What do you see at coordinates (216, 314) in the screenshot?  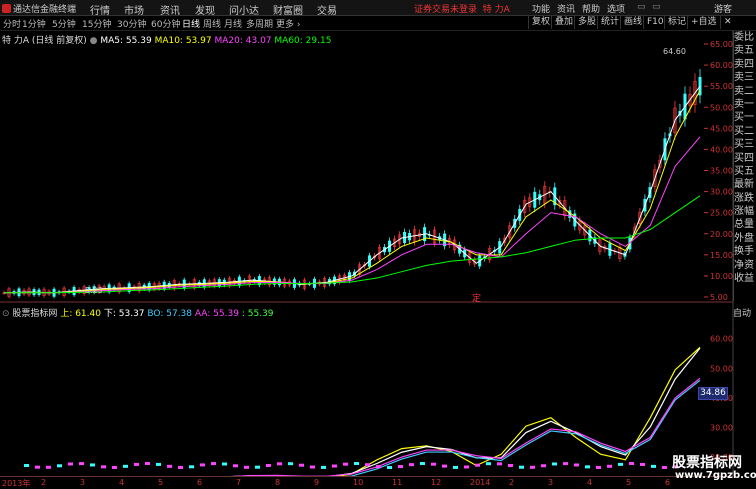 I see `sub-legend-aa: AA: 55.39` at bounding box center [216, 314].